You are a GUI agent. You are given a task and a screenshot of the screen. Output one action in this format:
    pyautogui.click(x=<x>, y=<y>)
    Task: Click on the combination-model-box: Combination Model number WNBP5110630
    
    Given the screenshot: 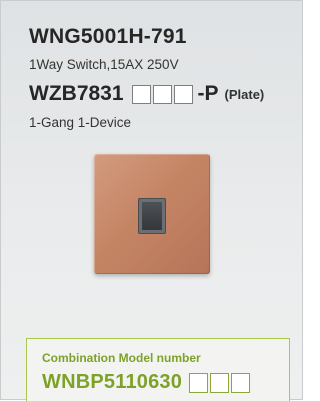 What is the action you would take?
    pyautogui.click(x=158, y=369)
    